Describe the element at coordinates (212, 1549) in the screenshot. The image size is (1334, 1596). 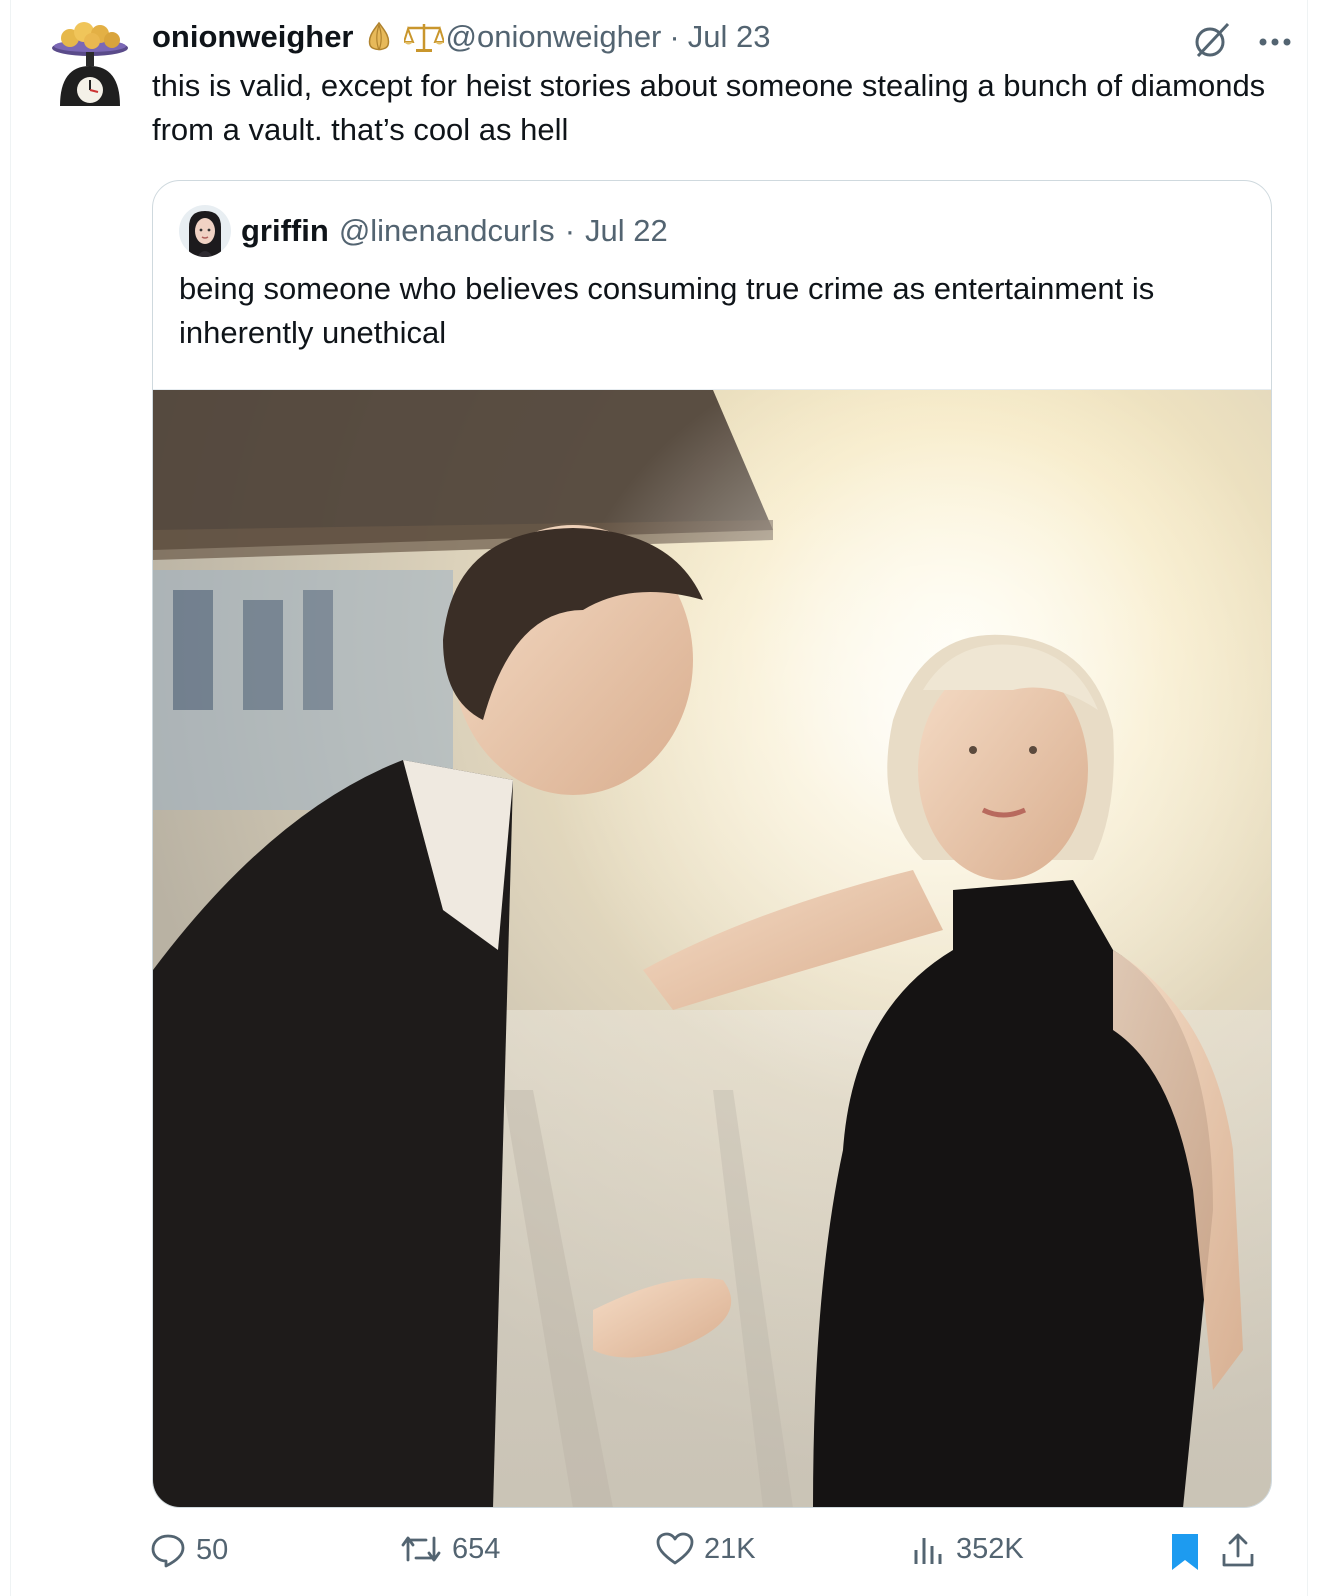
I see `reply-count: 50` at that location.